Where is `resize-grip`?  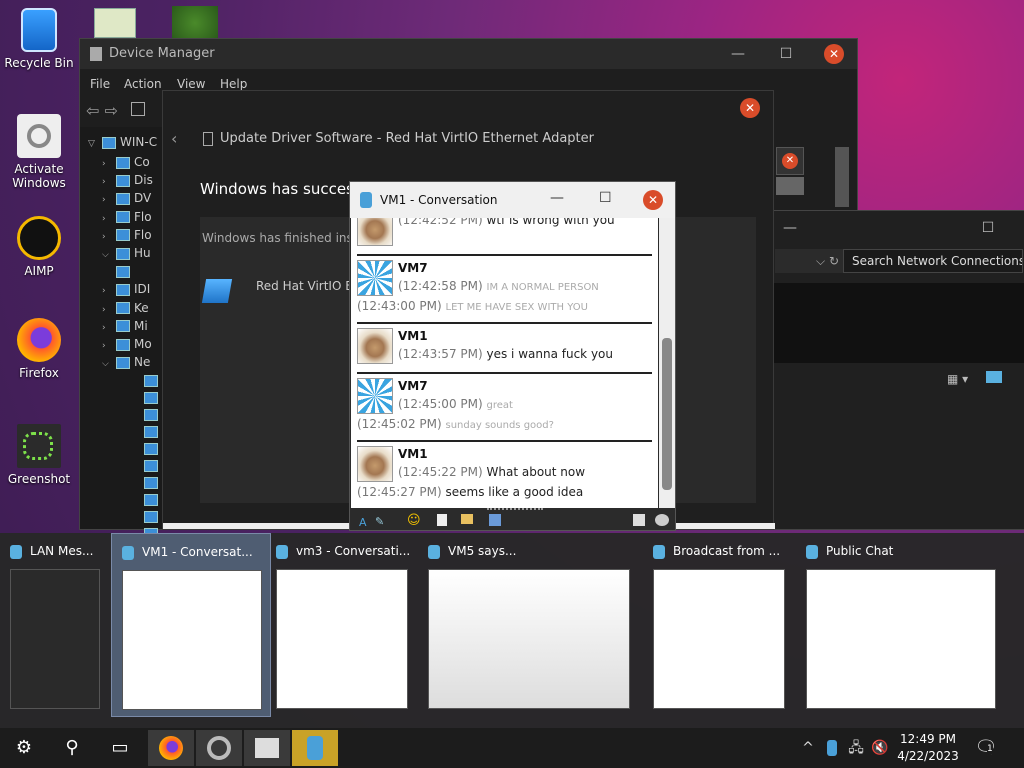 resize-grip is located at coordinates (515, 510).